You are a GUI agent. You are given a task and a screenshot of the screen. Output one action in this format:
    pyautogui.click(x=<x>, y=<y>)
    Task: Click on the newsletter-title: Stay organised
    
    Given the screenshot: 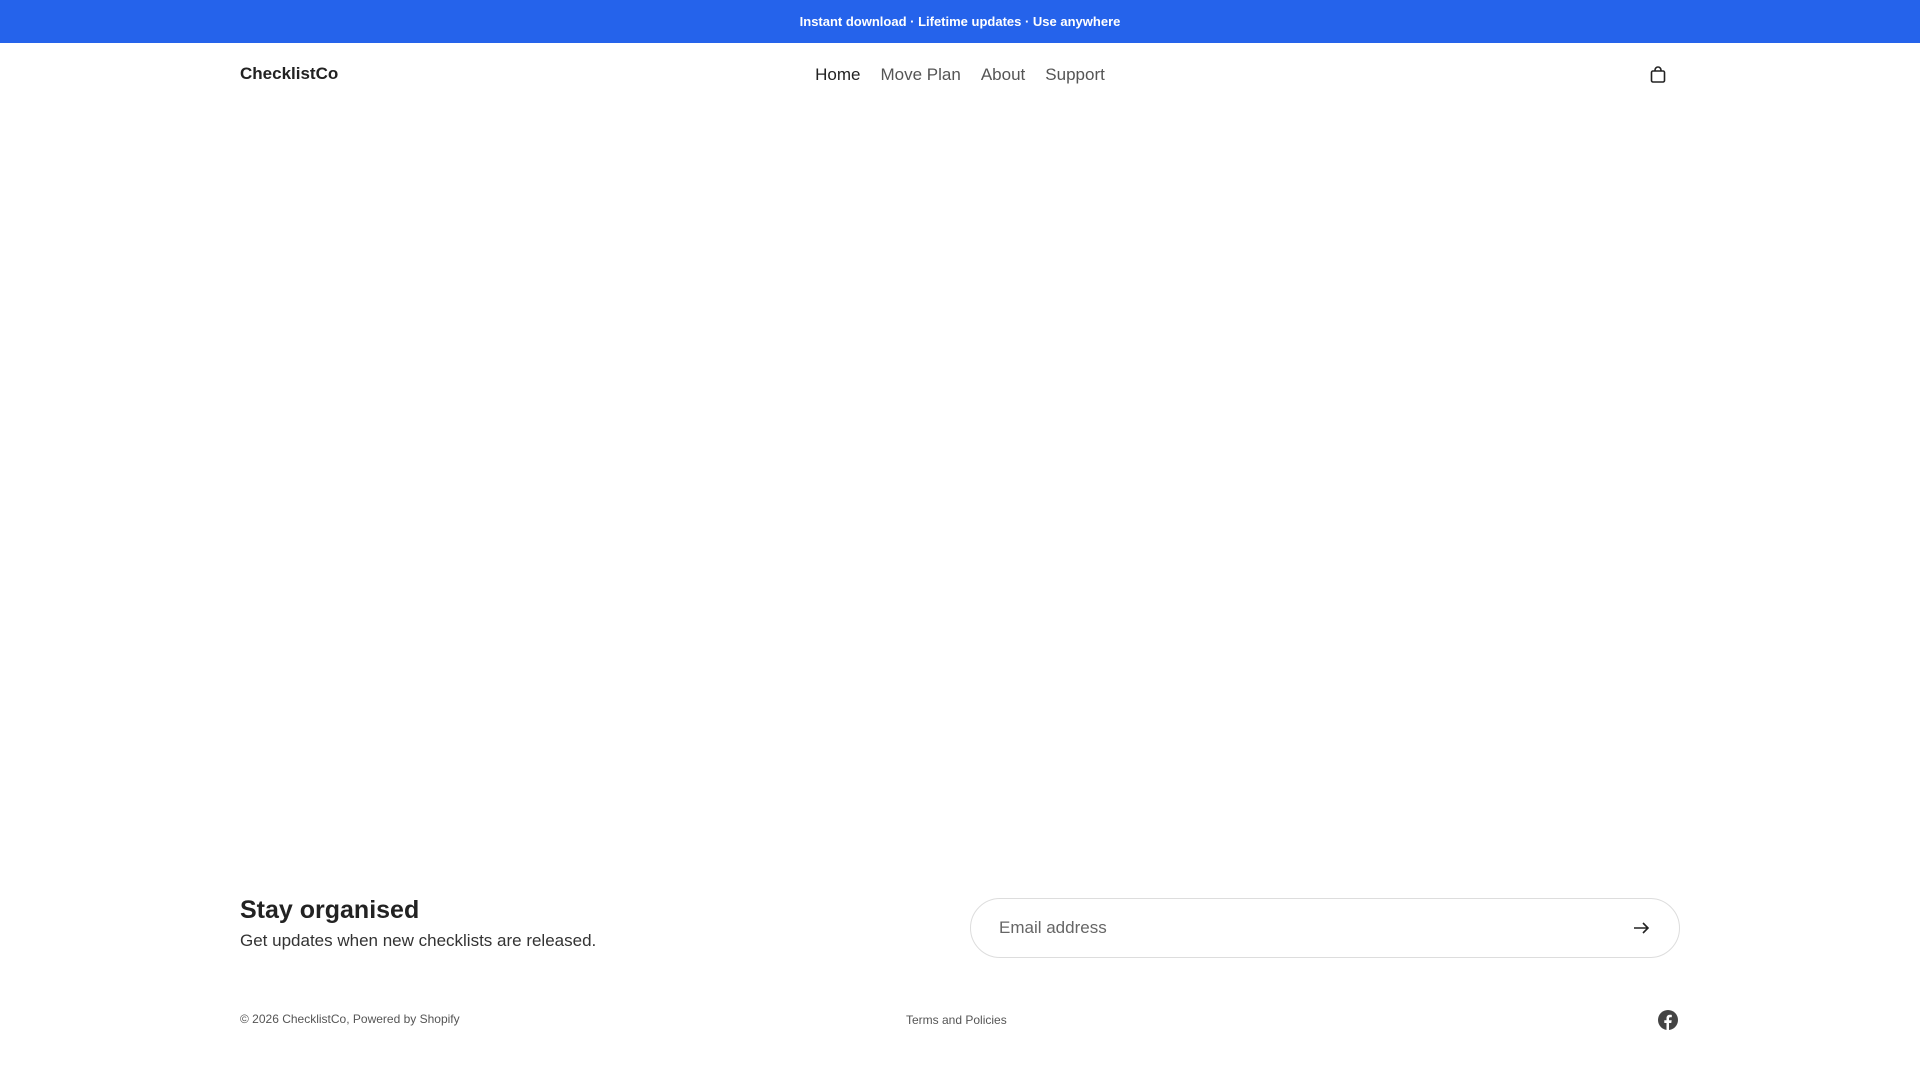 What is the action you would take?
    pyautogui.click(x=330, y=910)
    